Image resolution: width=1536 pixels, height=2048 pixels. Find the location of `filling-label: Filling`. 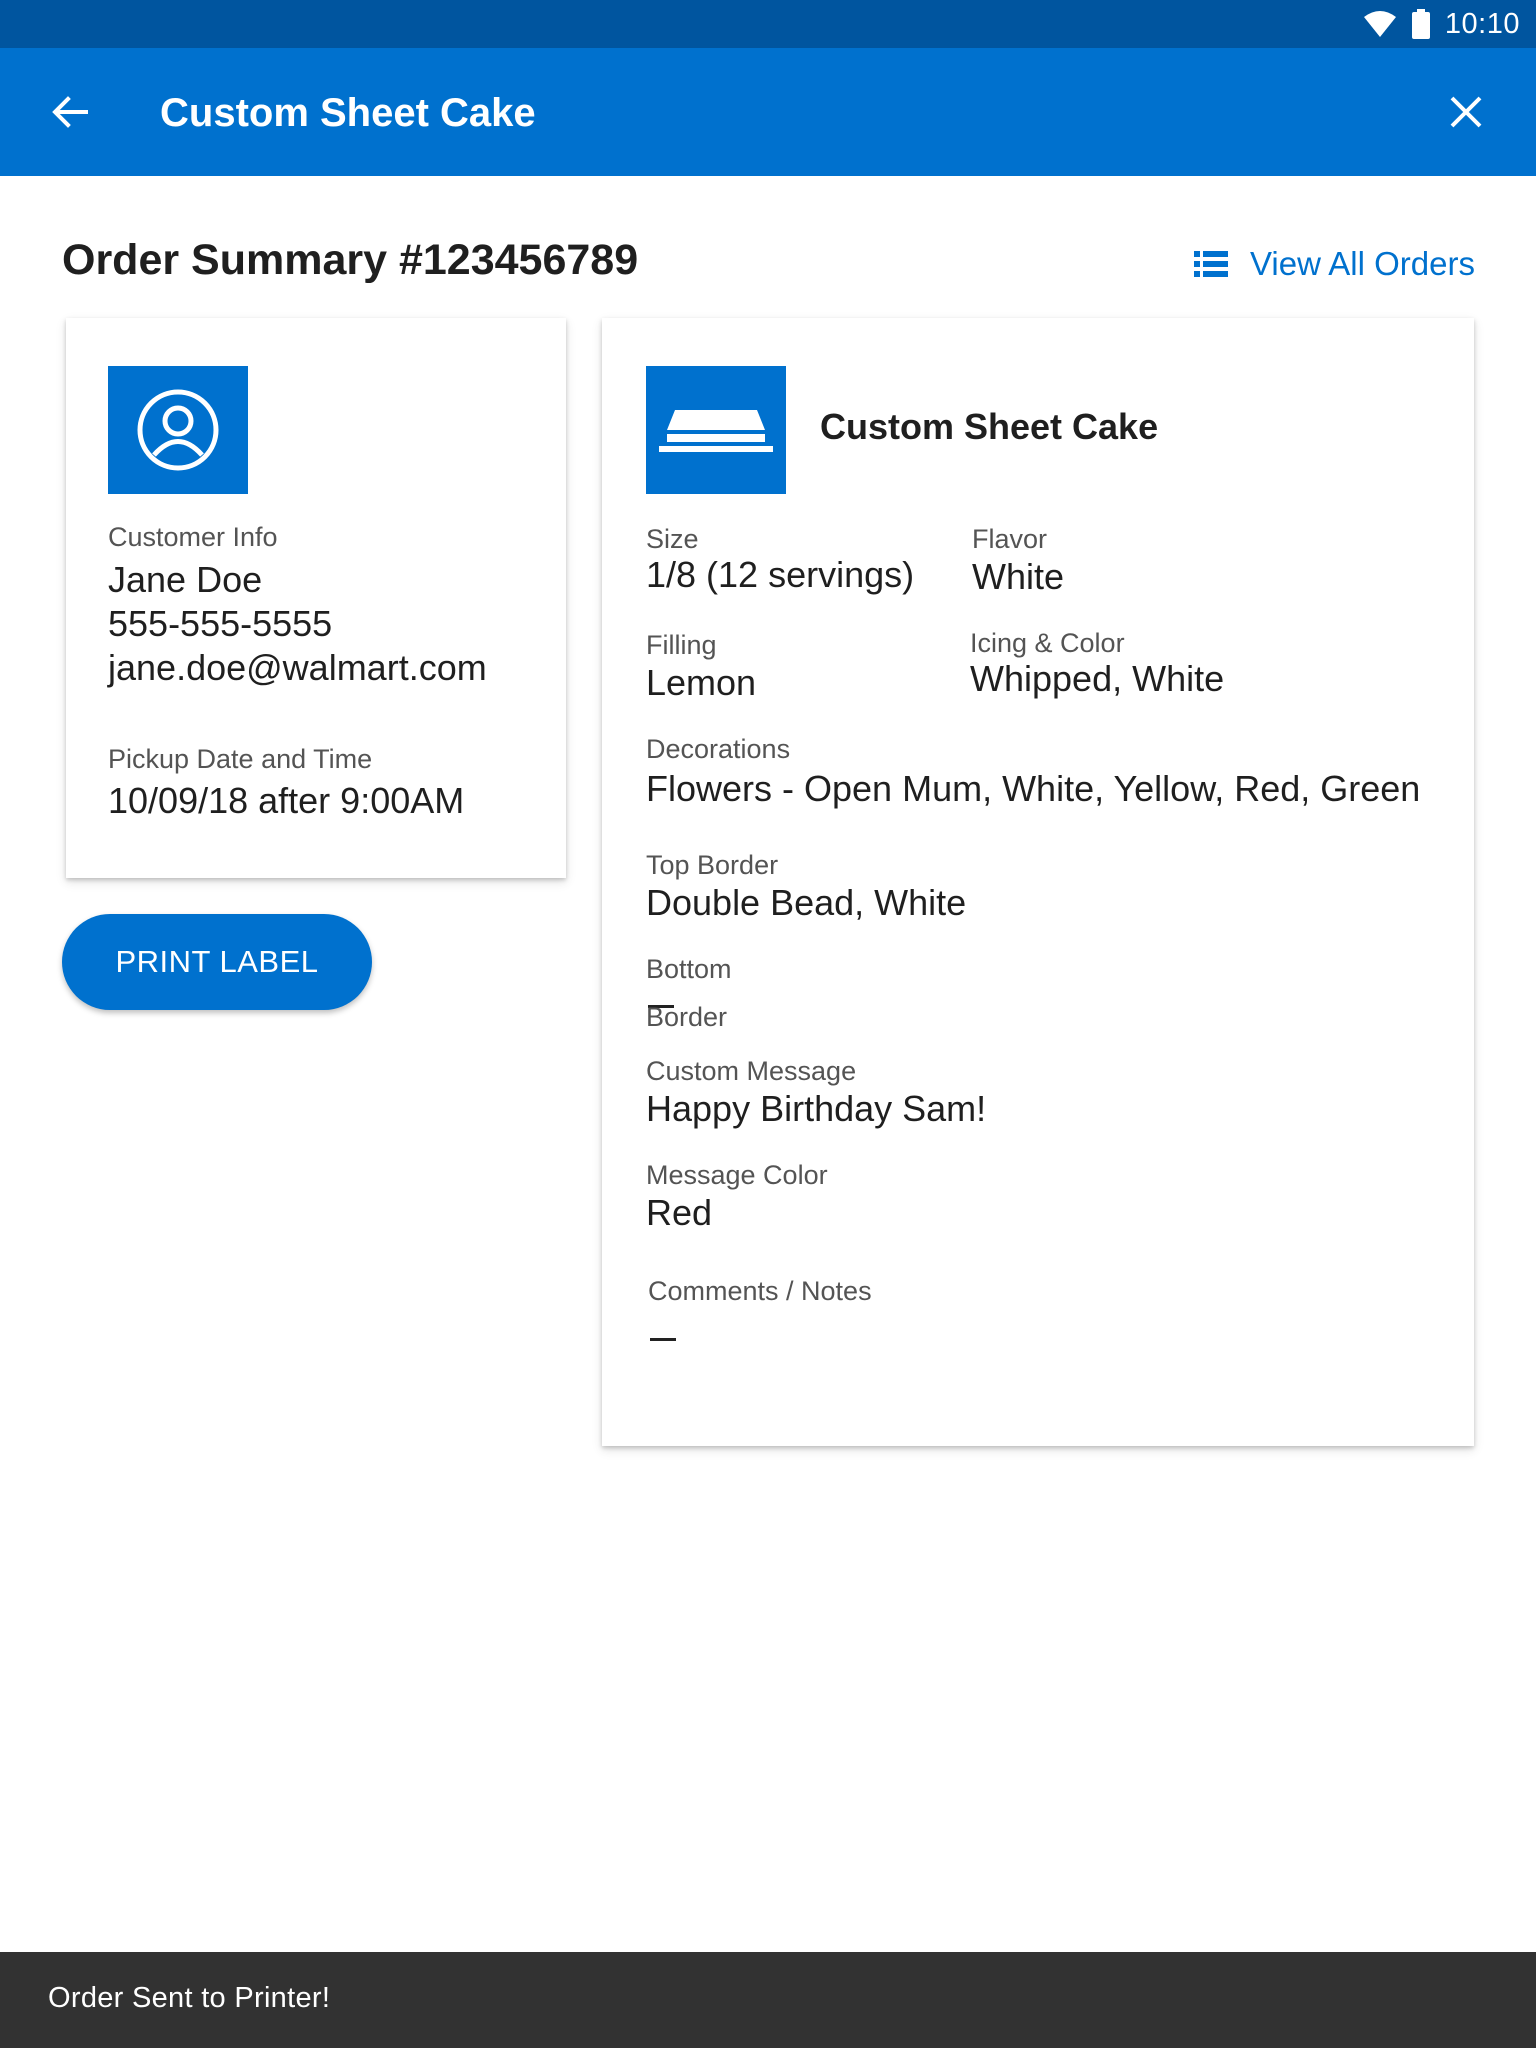

filling-label: Filling is located at coordinates (681, 645).